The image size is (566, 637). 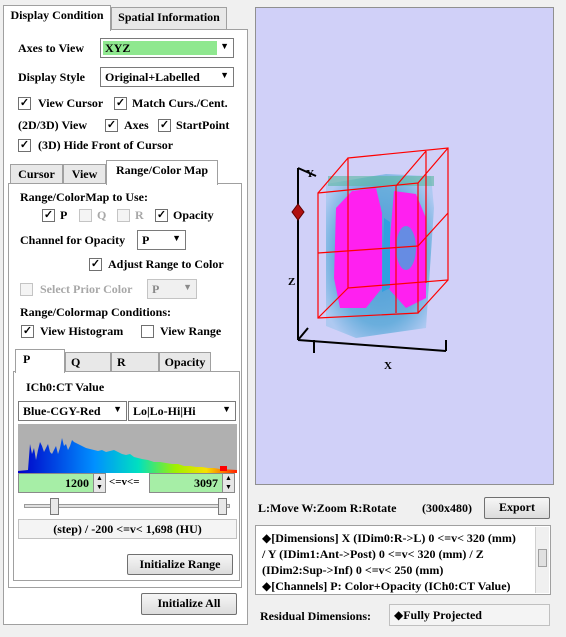 What do you see at coordinates (27, 331) in the screenshot?
I see `view-histogram-checkbox: ✓` at bounding box center [27, 331].